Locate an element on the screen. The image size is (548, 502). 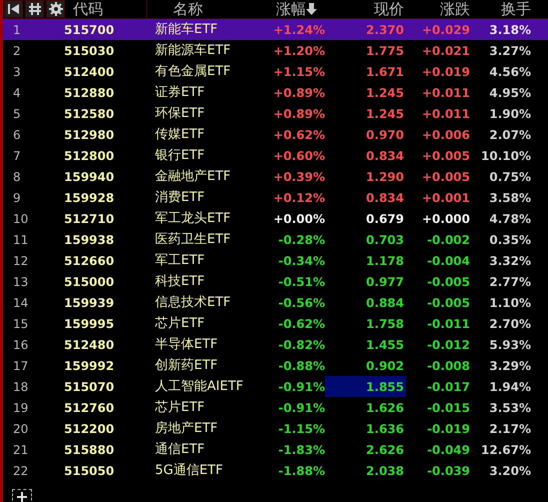
name-cell-text: 金融地产ETF is located at coordinates (193, 177).